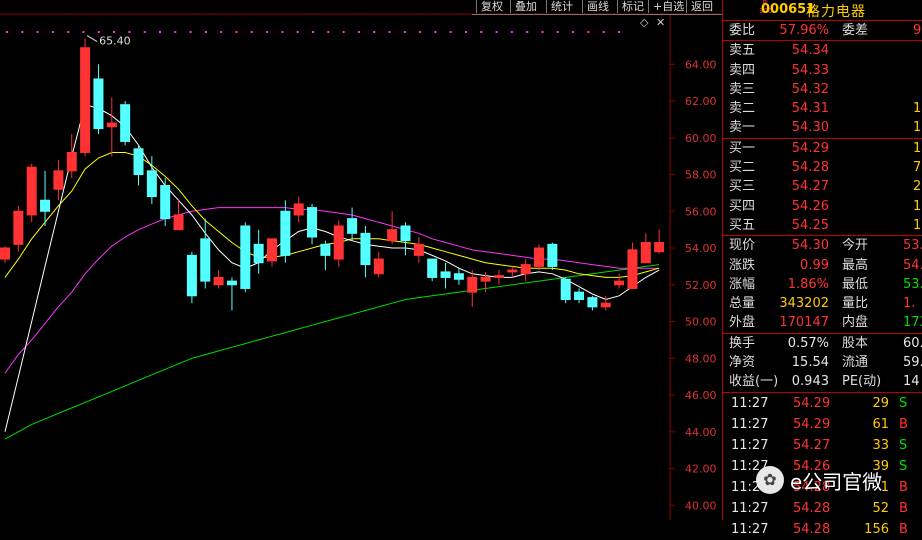 The height and width of the screenshot is (540, 922). Describe the element at coordinates (701, 285) in the screenshot. I see `y-tick-label: 52.00` at that location.